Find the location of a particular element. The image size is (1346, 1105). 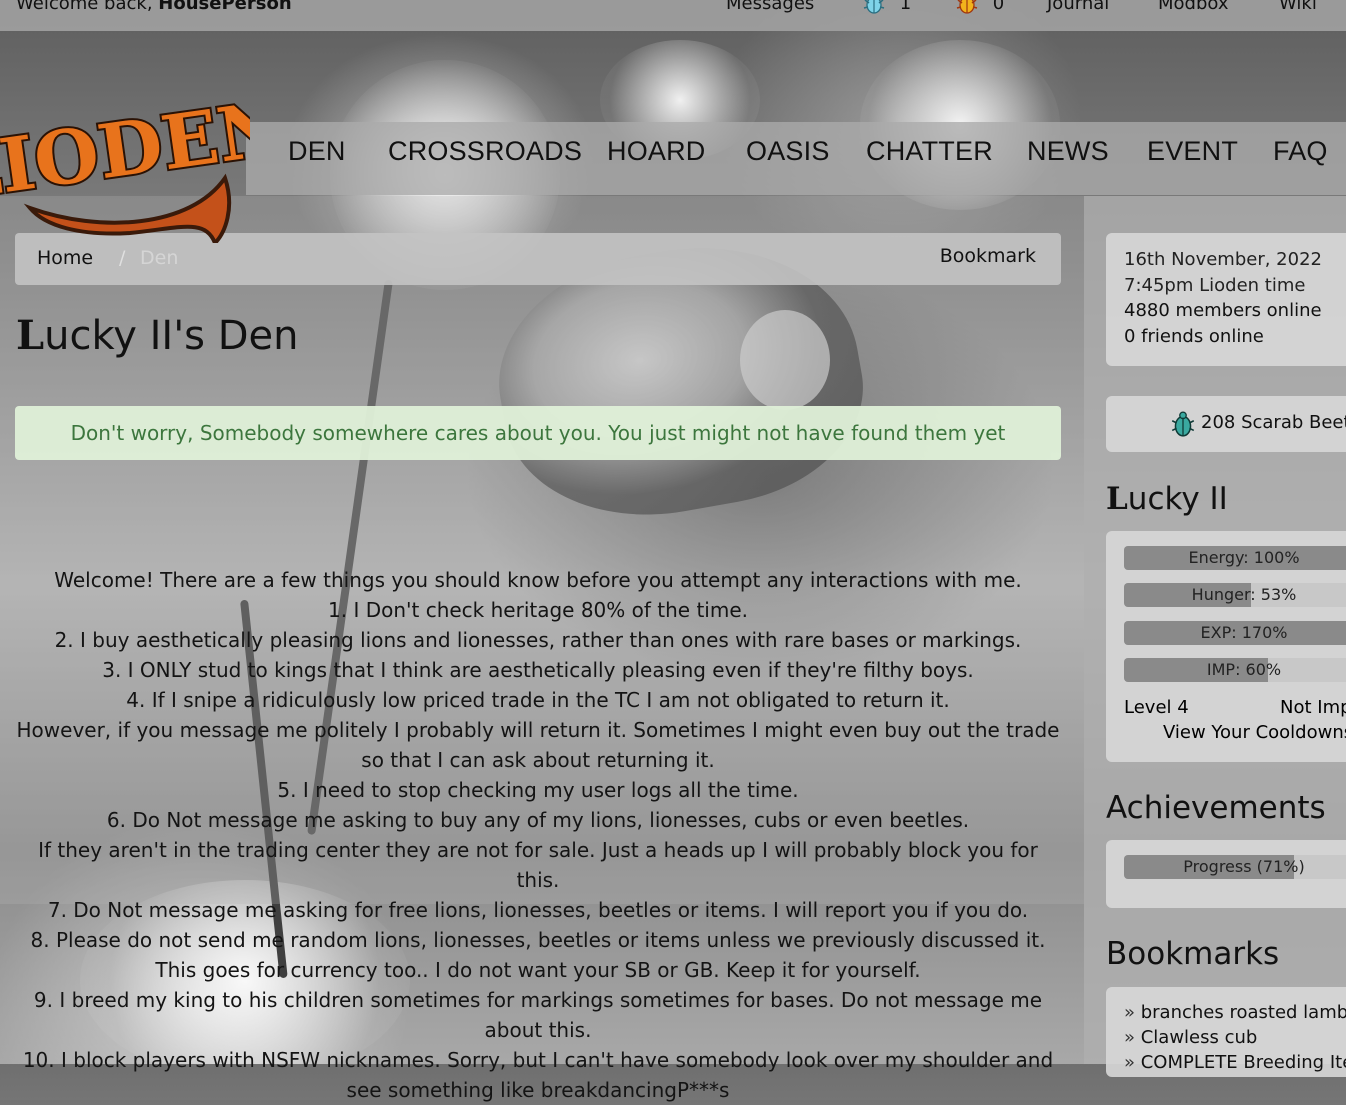

lion-level: Level 4 is located at coordinates (1156, 707).